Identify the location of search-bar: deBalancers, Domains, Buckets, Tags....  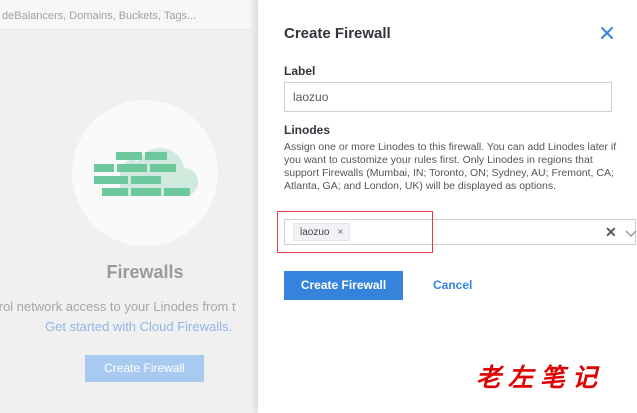
(125, 15).